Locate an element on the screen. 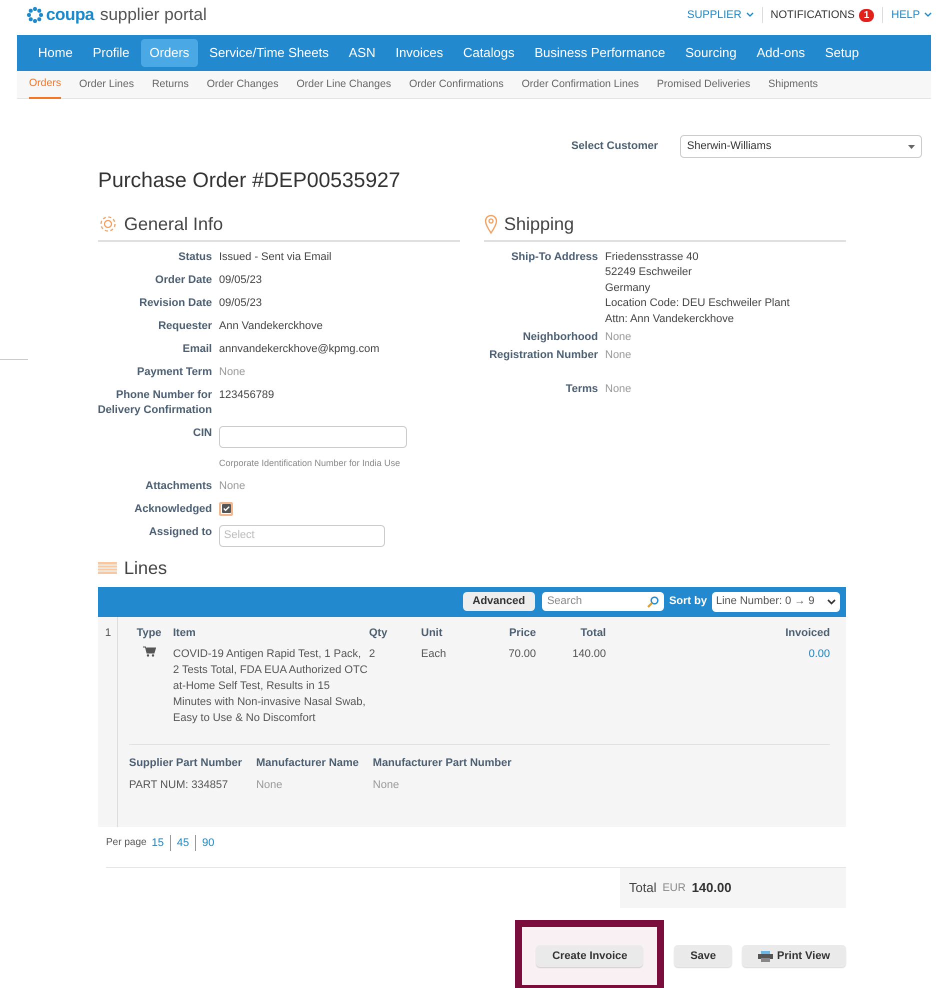 This screenshot has width=948, height=988. total-value: 140.00 is located at coordinates (589, 654).